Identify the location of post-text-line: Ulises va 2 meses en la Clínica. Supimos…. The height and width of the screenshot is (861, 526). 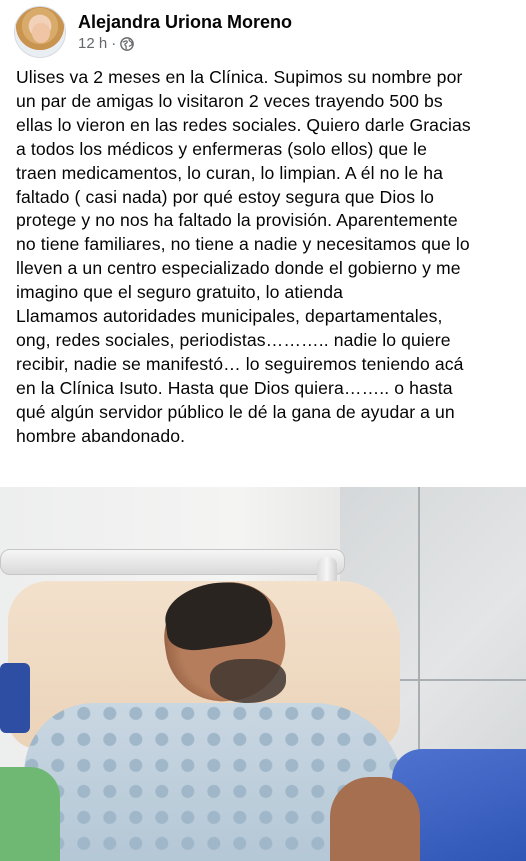
(239, 77).